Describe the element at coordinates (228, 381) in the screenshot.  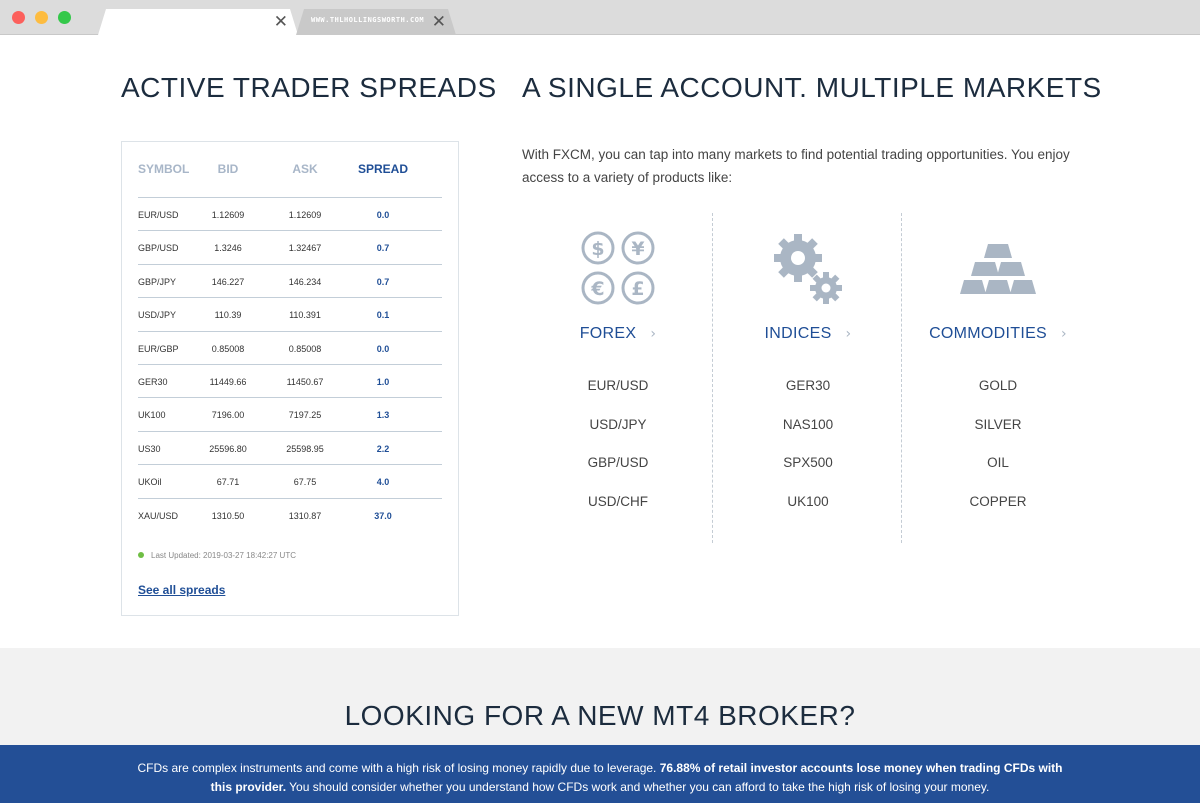
I see `cell-bid: 11449.66` at that location.